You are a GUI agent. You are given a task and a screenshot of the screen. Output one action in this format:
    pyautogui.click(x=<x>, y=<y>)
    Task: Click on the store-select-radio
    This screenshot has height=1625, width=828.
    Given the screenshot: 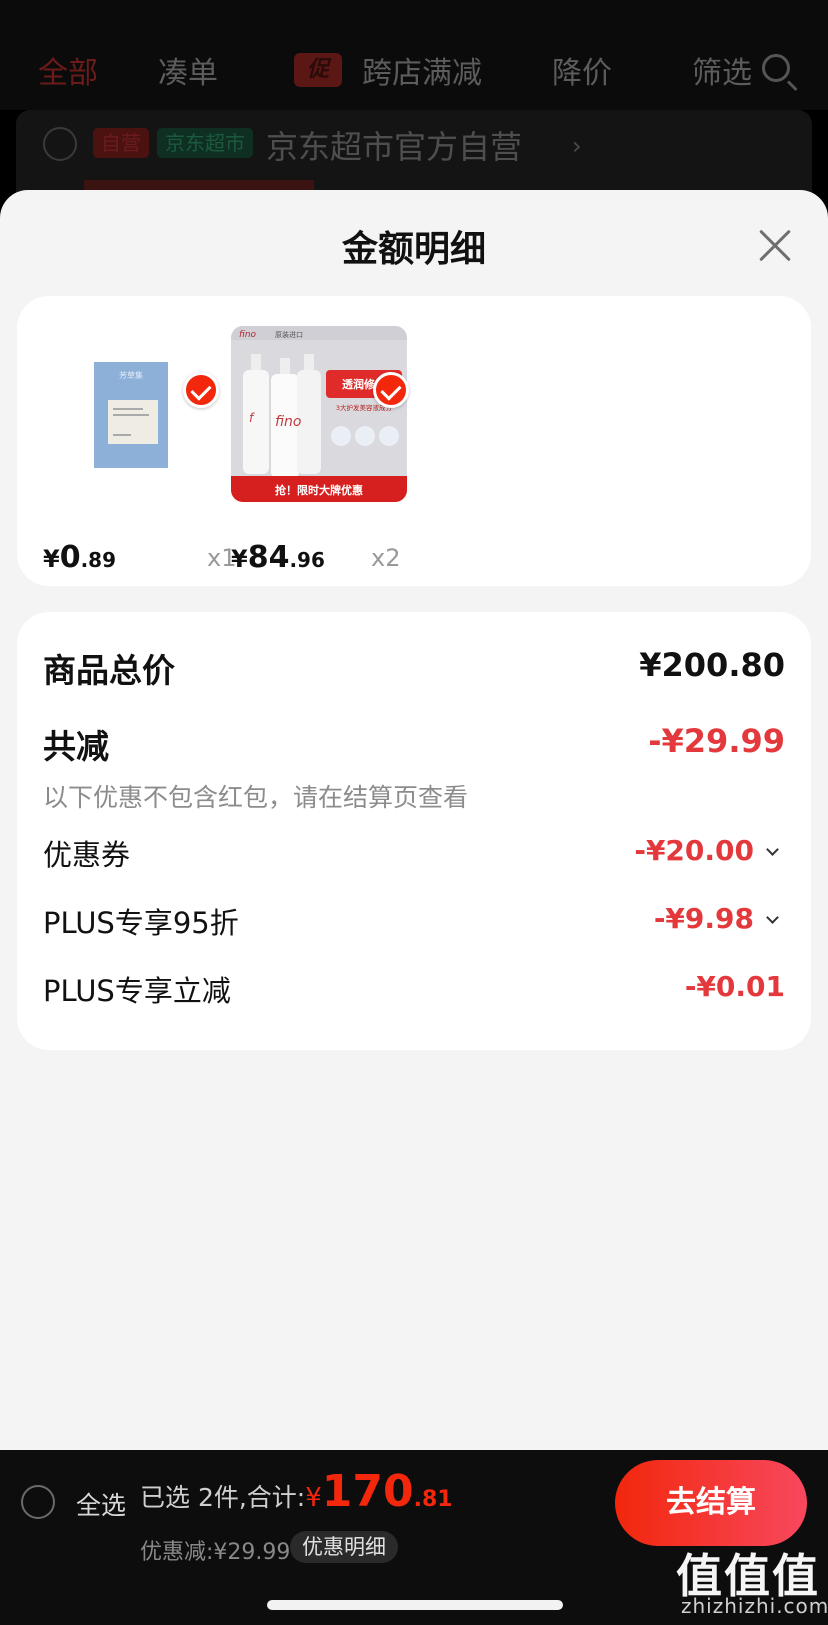 What is the action you would take?
    pyautogui.click(x=60, y=144)
    